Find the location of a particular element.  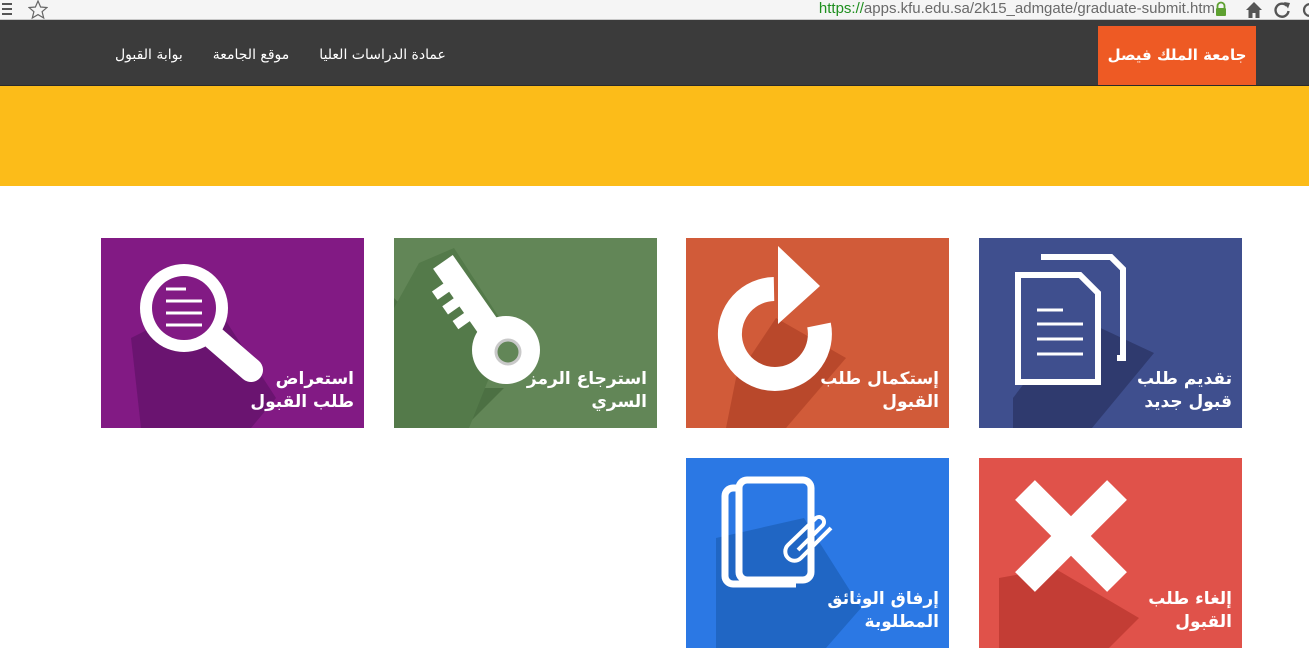

tile-label-line2: المطلوبة is located at coordinates (901, 622).